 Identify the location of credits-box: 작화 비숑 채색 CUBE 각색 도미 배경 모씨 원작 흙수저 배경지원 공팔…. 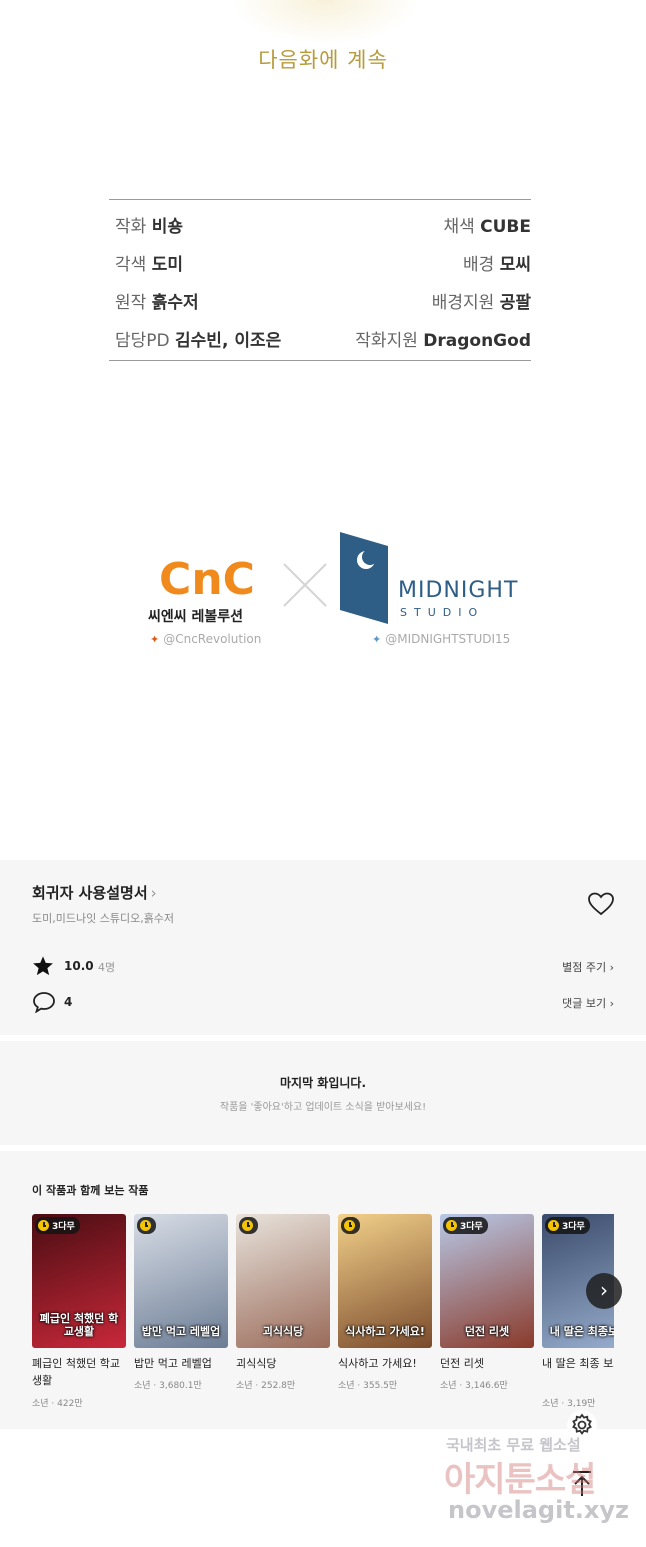
(320, 280).